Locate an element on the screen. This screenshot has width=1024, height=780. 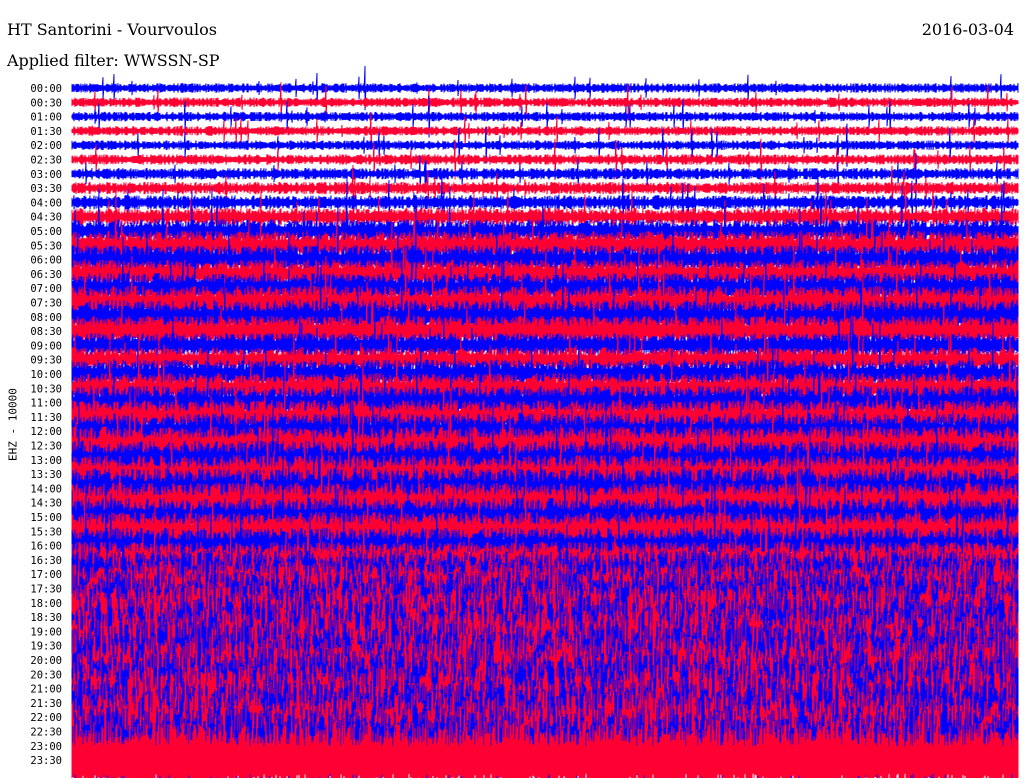
row-time-label: 11:00 is located at coordinates (46, 404).